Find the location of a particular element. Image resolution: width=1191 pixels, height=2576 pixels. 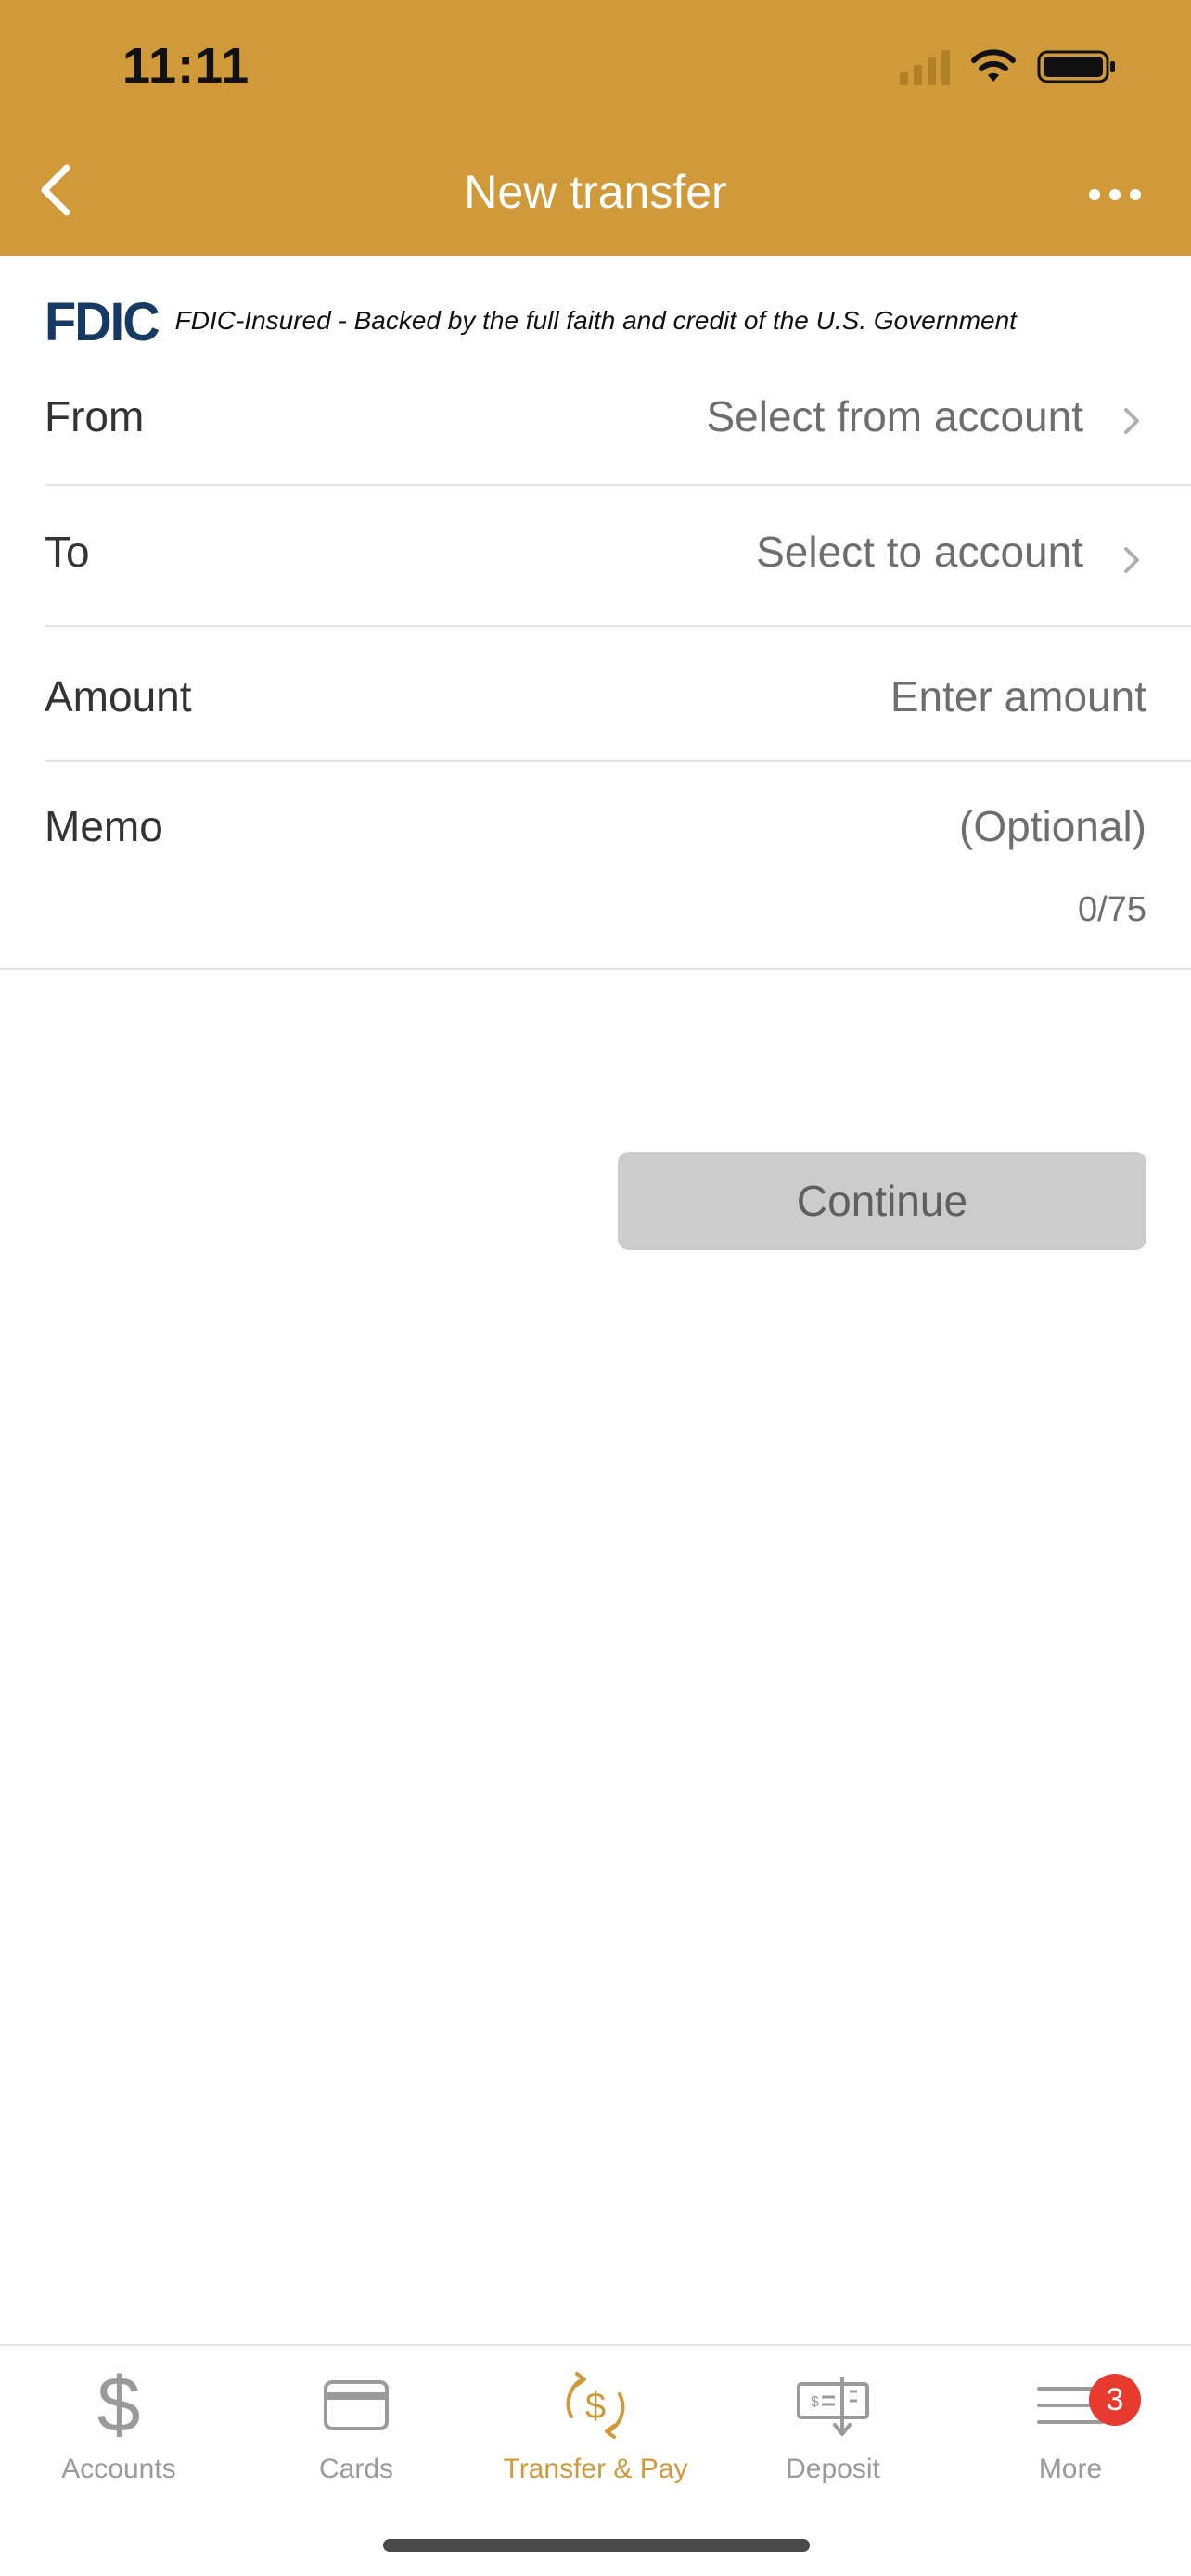

dollar-icon: $ is located at coordinates (118, 2406).